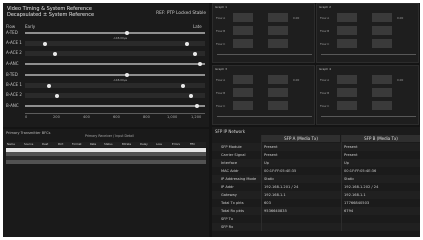  What do you see at coordinates (232, 211) in the screenshot?
I see `network-row-label: Total Rx pkts` at bounding box center [232, 211].